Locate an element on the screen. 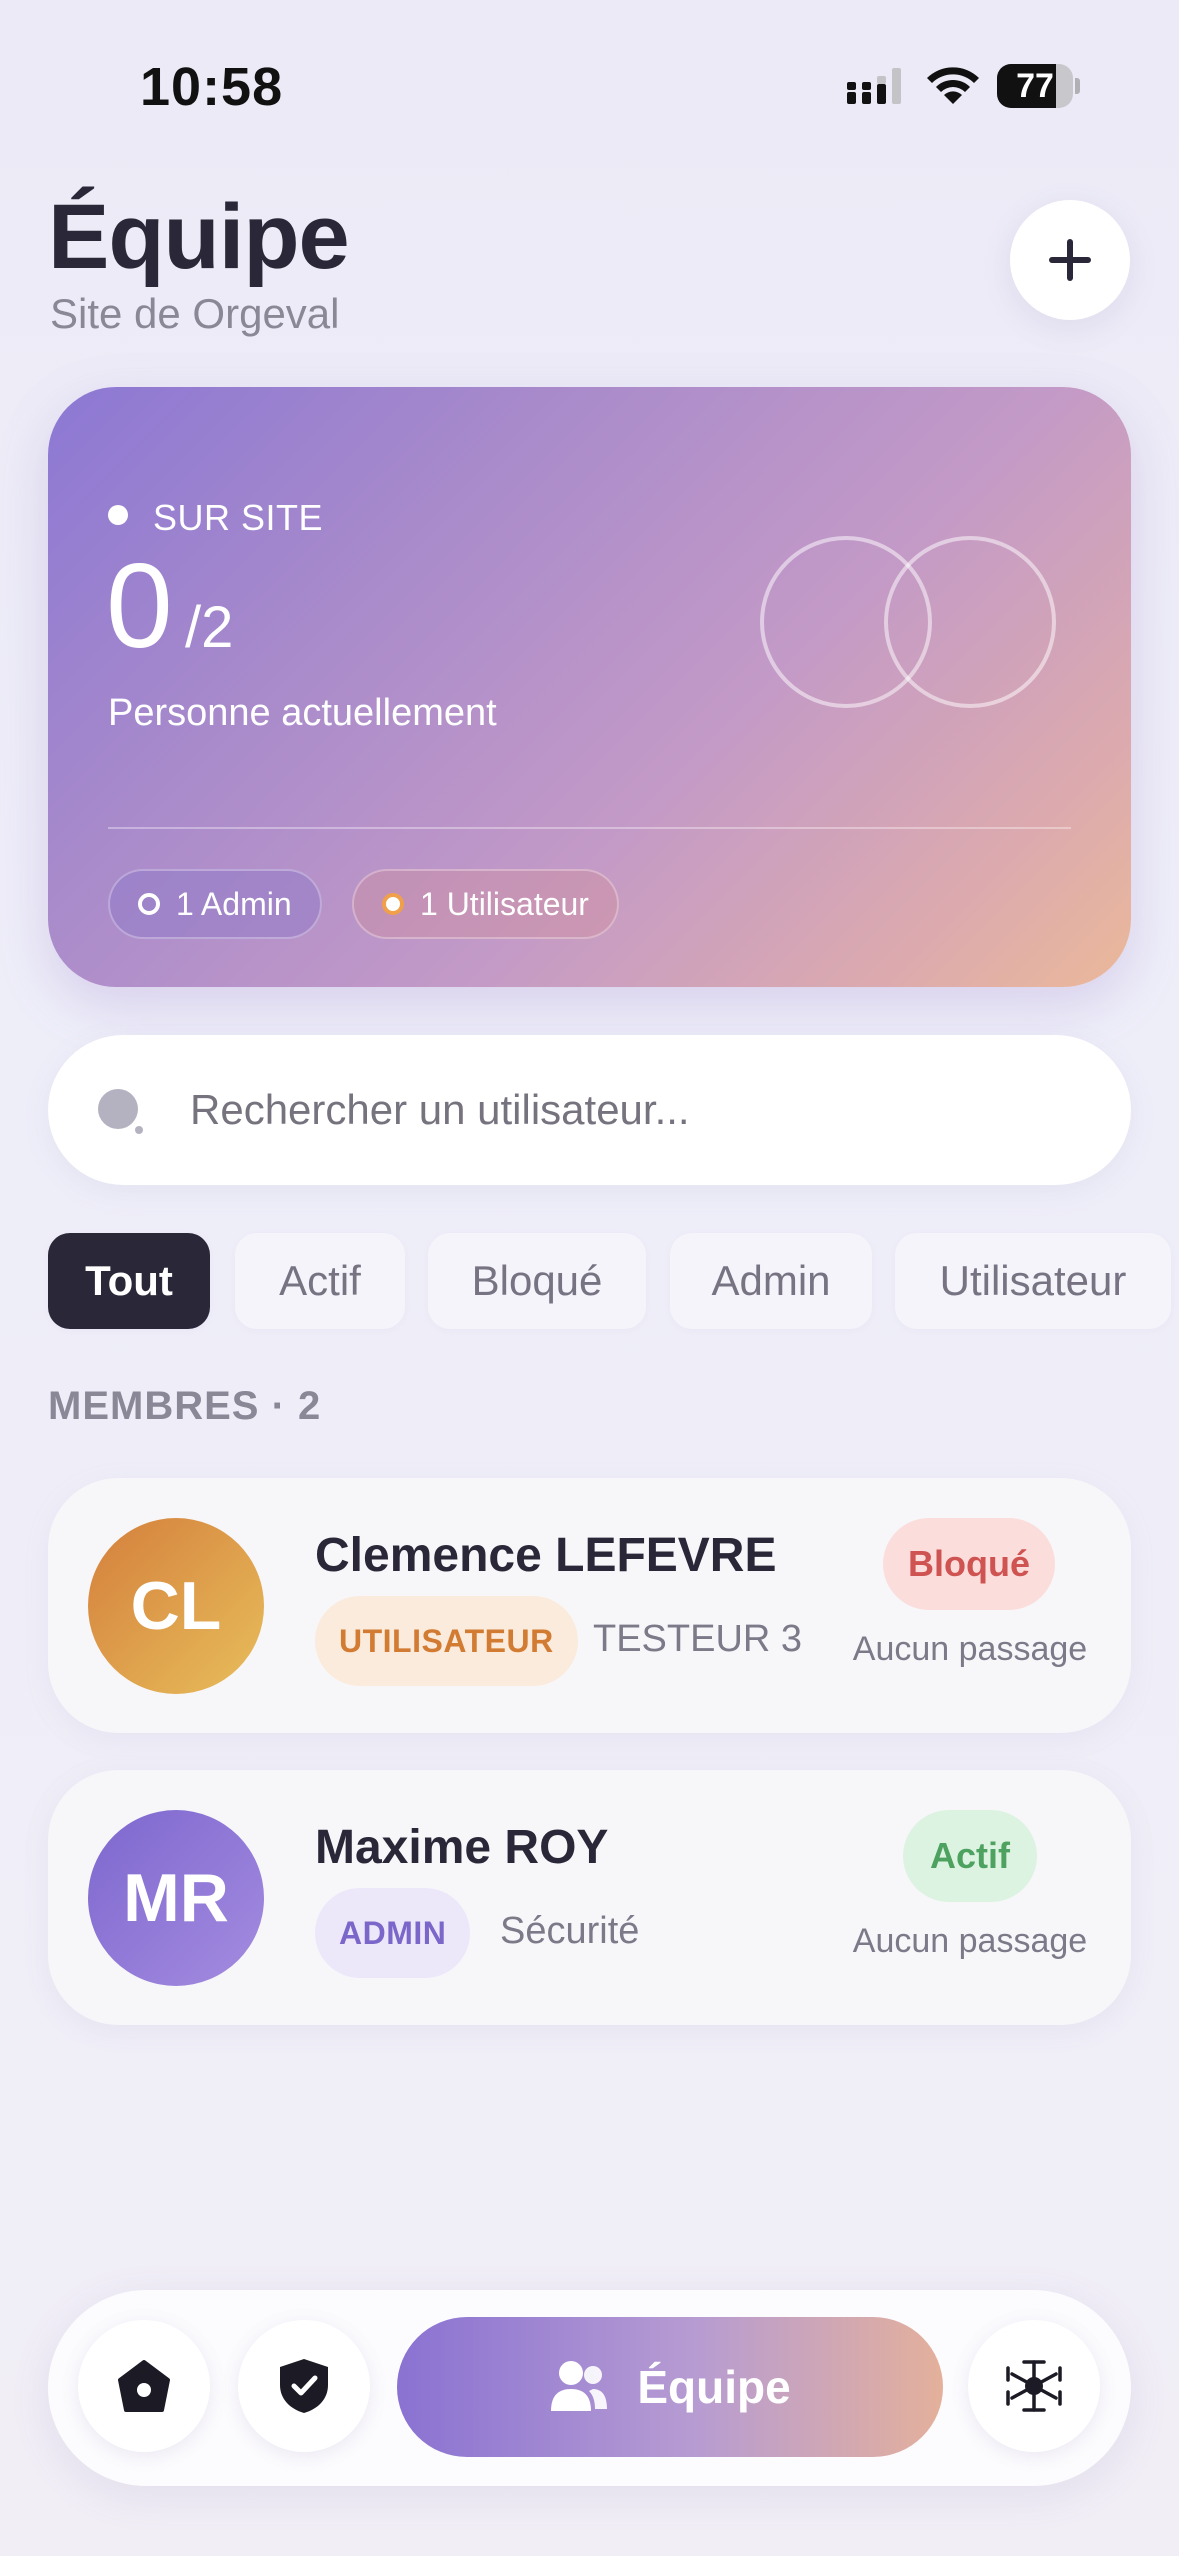  members-section-title: MEMBRES · 2 is located at coordinates (185, 1406).